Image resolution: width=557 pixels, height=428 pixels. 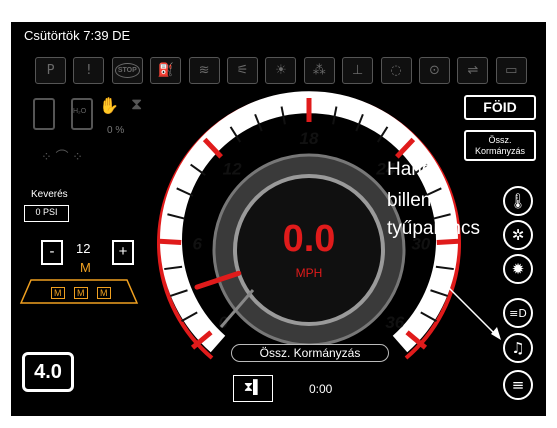 I want to click on steering-button-line1: Össz., so click(x=500, y=140).